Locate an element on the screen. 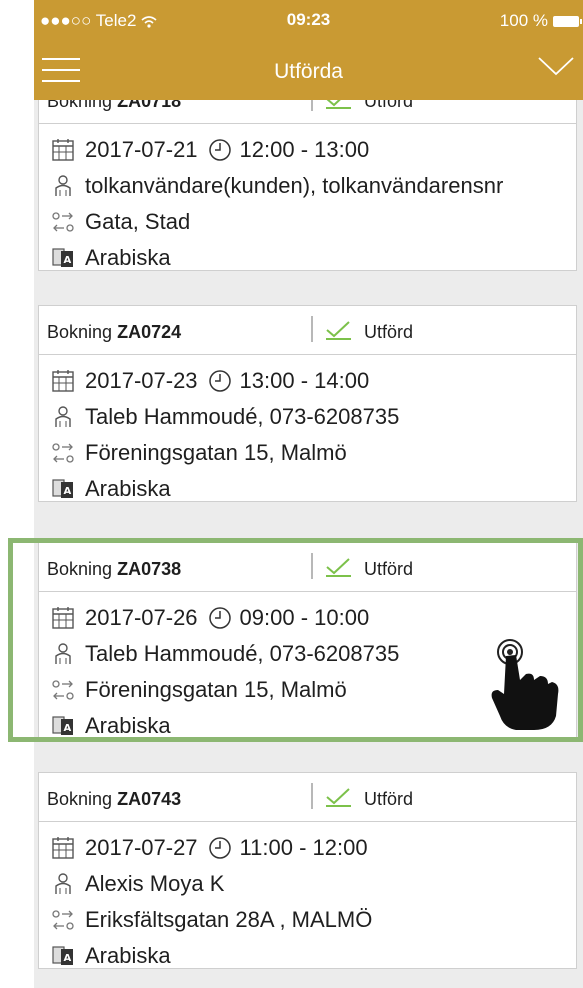  battery-icon is located at coordinates (567, 21).